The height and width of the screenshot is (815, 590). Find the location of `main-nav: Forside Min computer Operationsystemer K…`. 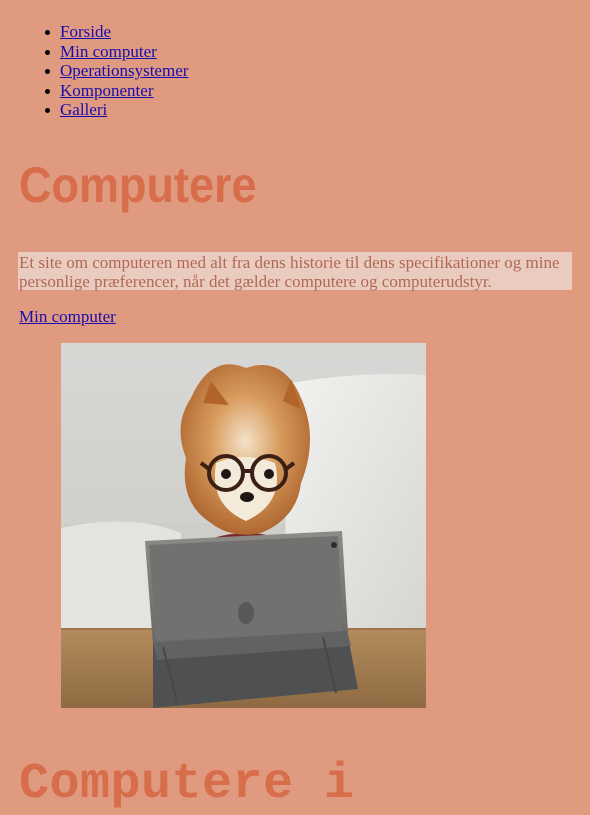

main-nav: Forside Min computer Operationsystemer K… is located at coordinates (116, 71).